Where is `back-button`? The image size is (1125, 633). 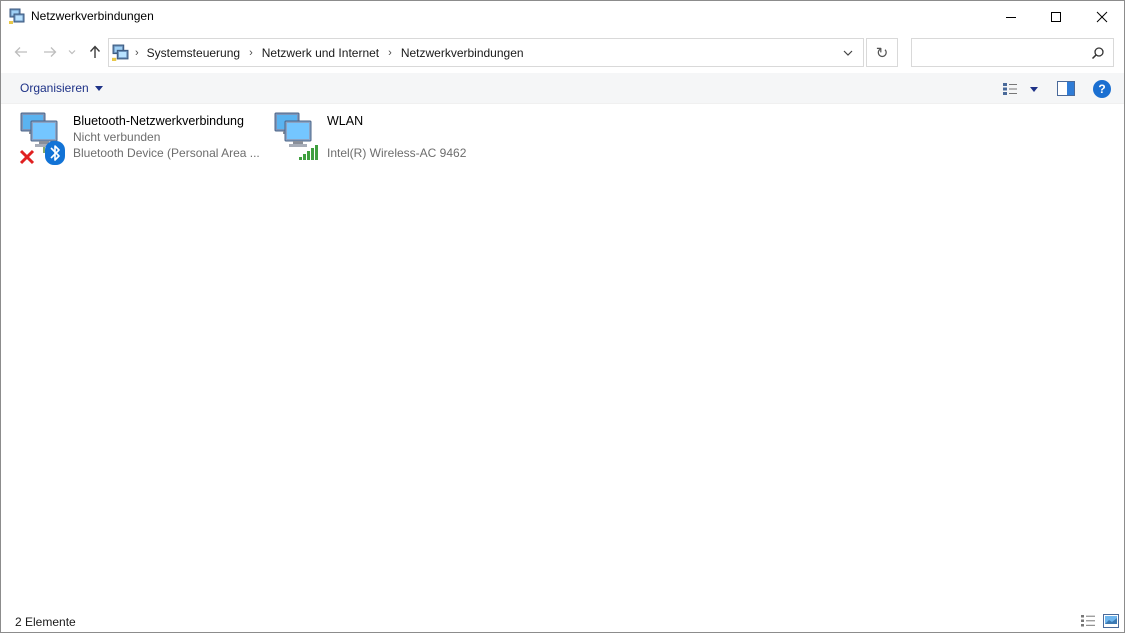 back-button is located at coordinates (21, 52).